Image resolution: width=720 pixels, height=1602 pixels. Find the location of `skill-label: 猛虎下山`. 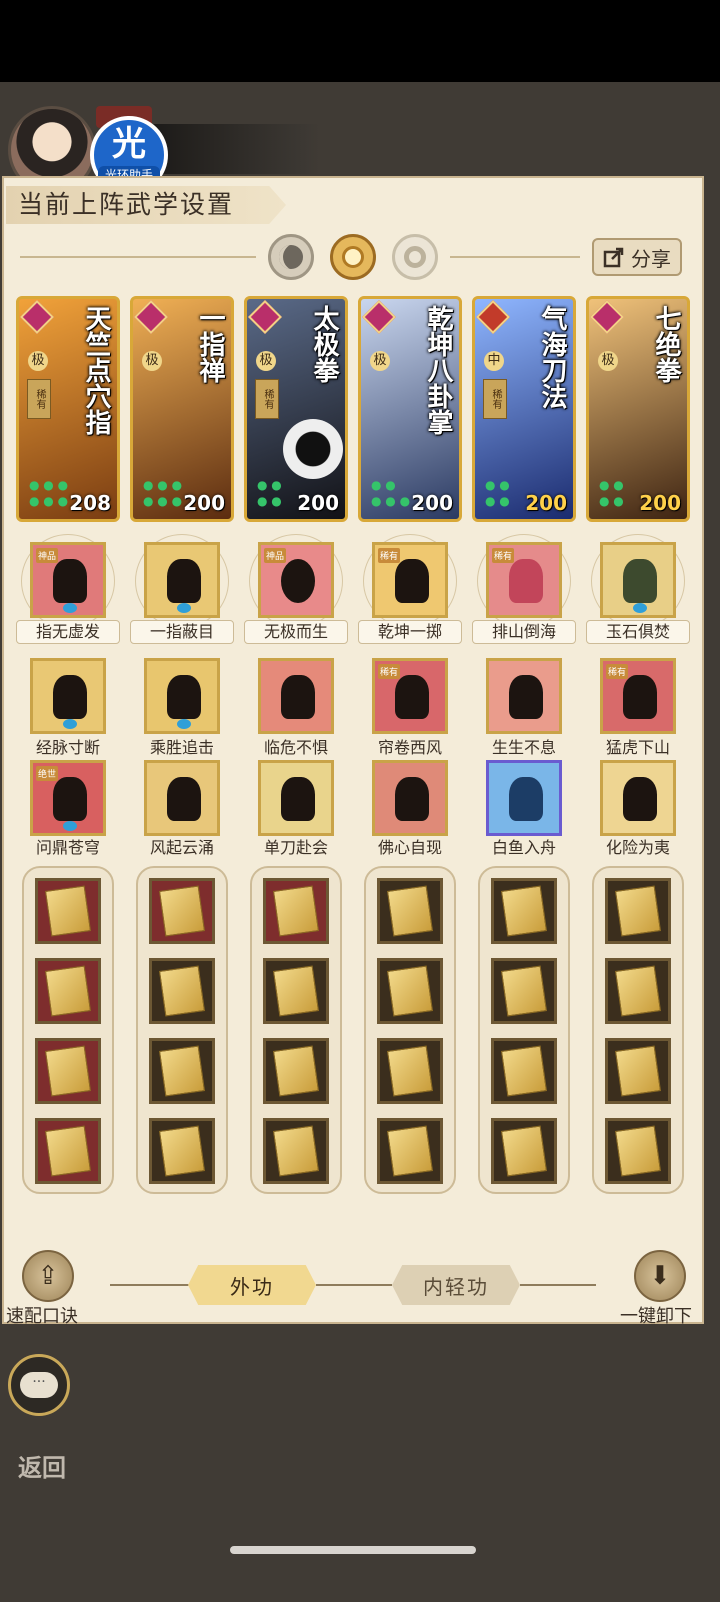

skill-label: 猛虎下山 is located at coordinates (637, 747).